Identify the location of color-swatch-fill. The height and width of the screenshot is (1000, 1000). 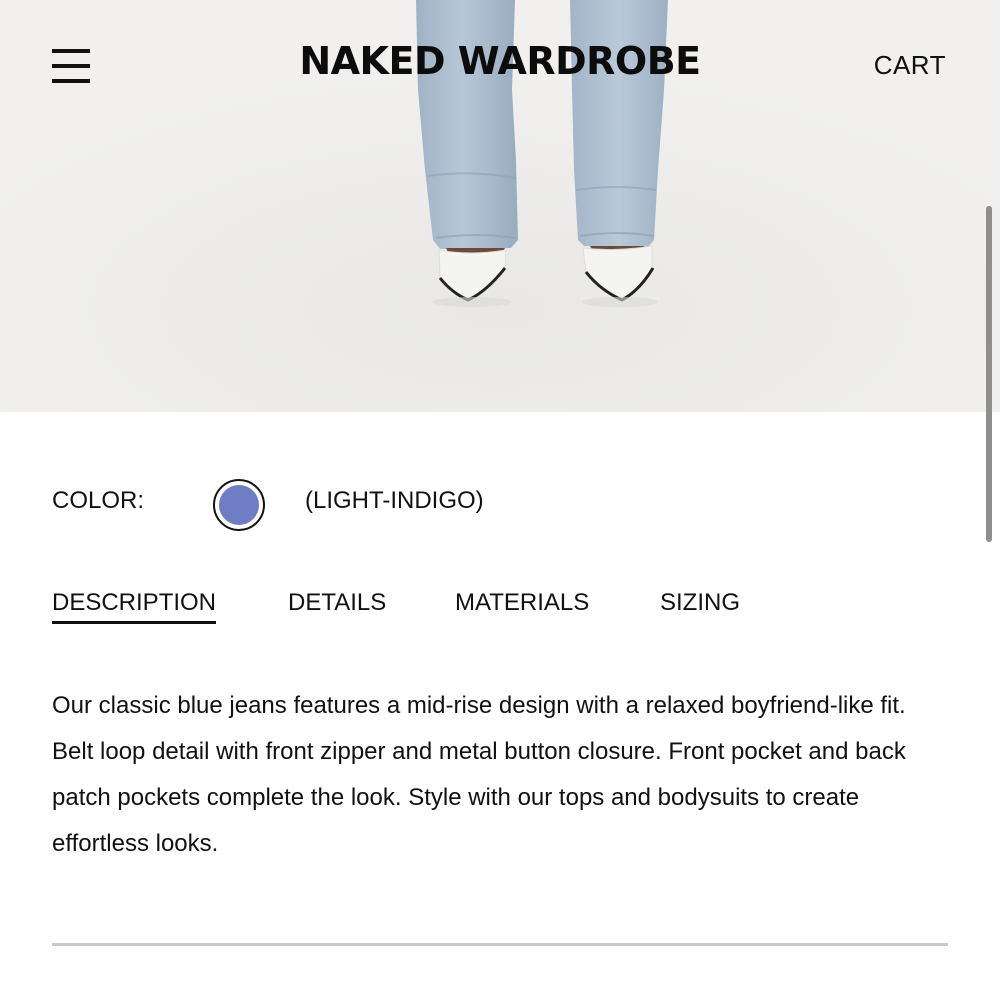
(239, 505).